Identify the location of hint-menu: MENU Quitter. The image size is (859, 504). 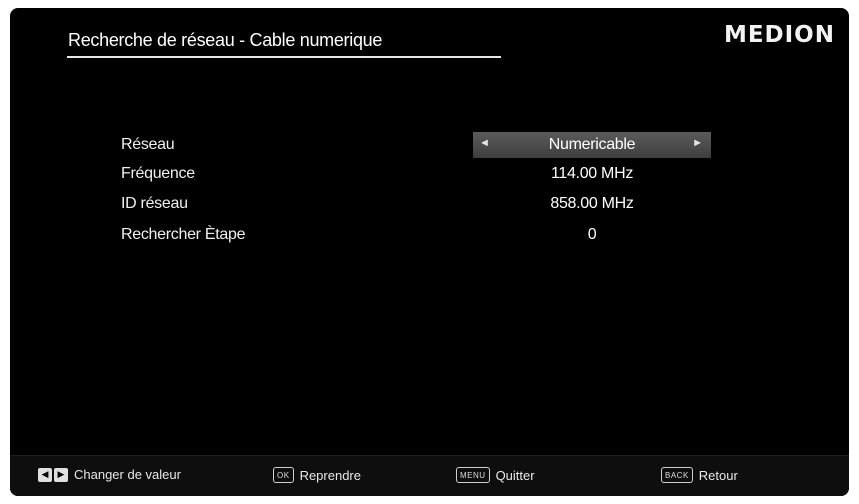
(495, 475).